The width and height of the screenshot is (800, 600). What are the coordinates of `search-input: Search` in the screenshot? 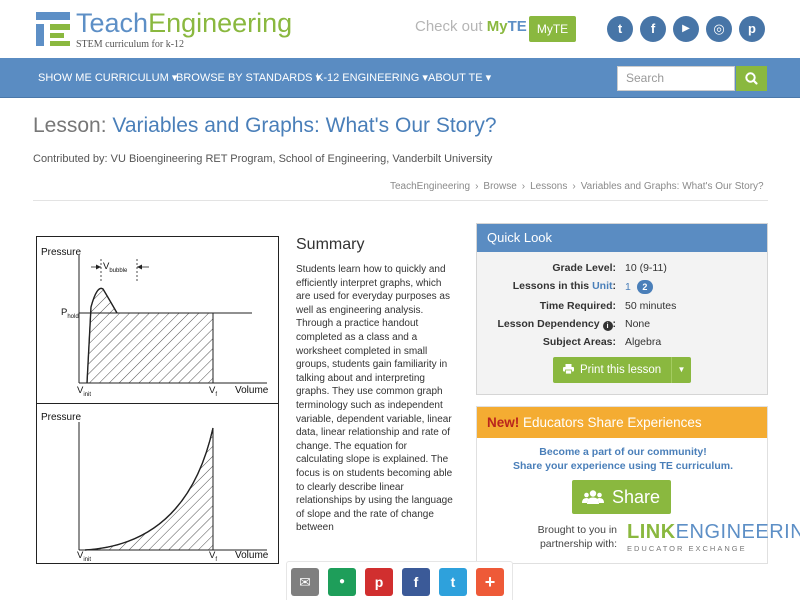 It's located at (676, 78).